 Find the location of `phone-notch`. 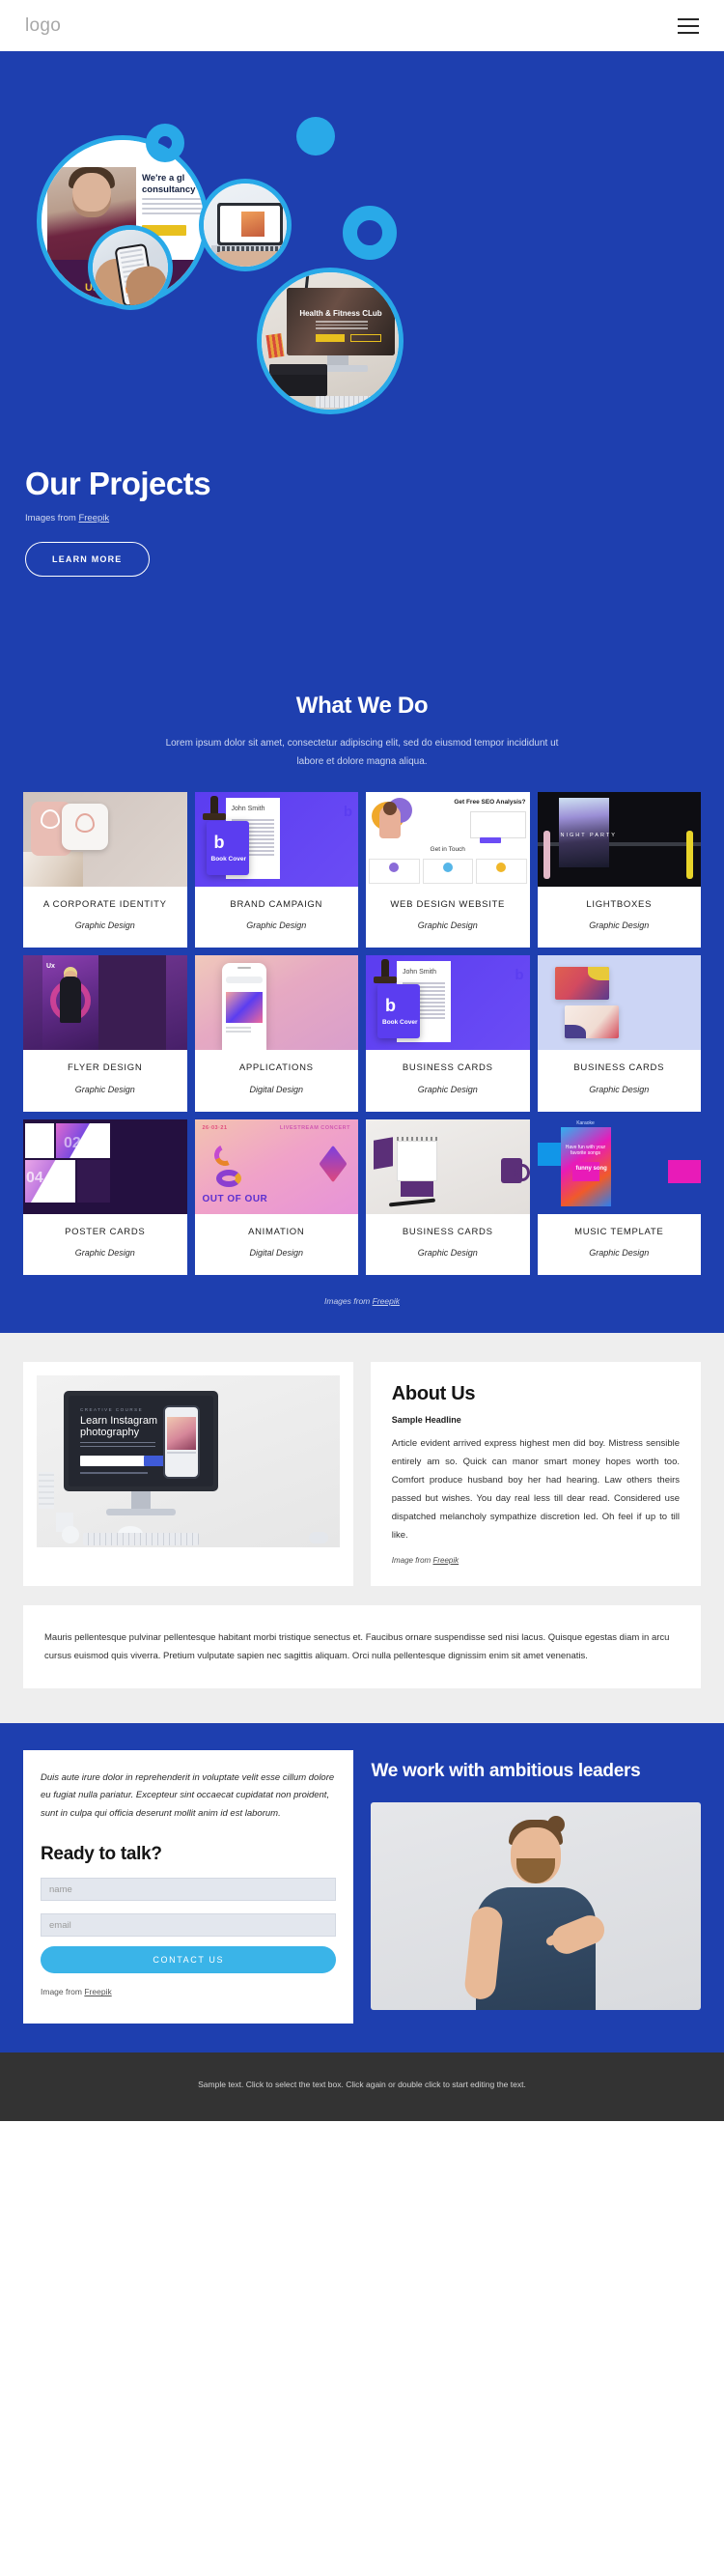

phone-notch is located at coordinates (244, 968).